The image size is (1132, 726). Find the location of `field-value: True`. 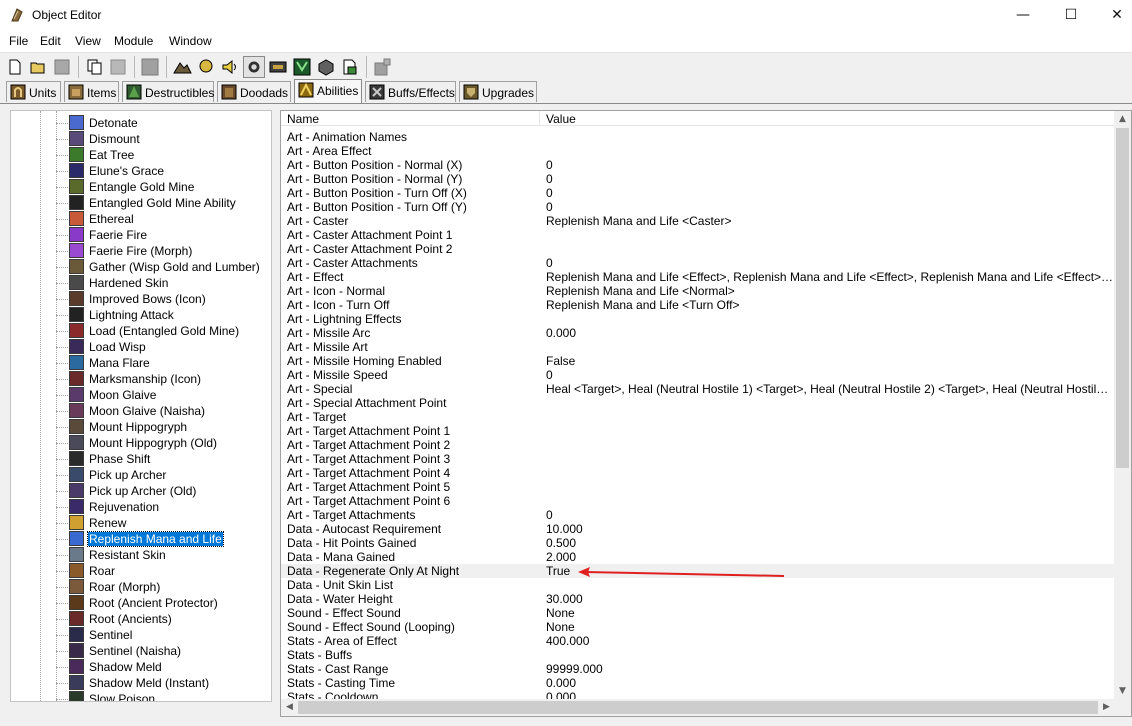

field-value: True is located at coordinates (830, 571).